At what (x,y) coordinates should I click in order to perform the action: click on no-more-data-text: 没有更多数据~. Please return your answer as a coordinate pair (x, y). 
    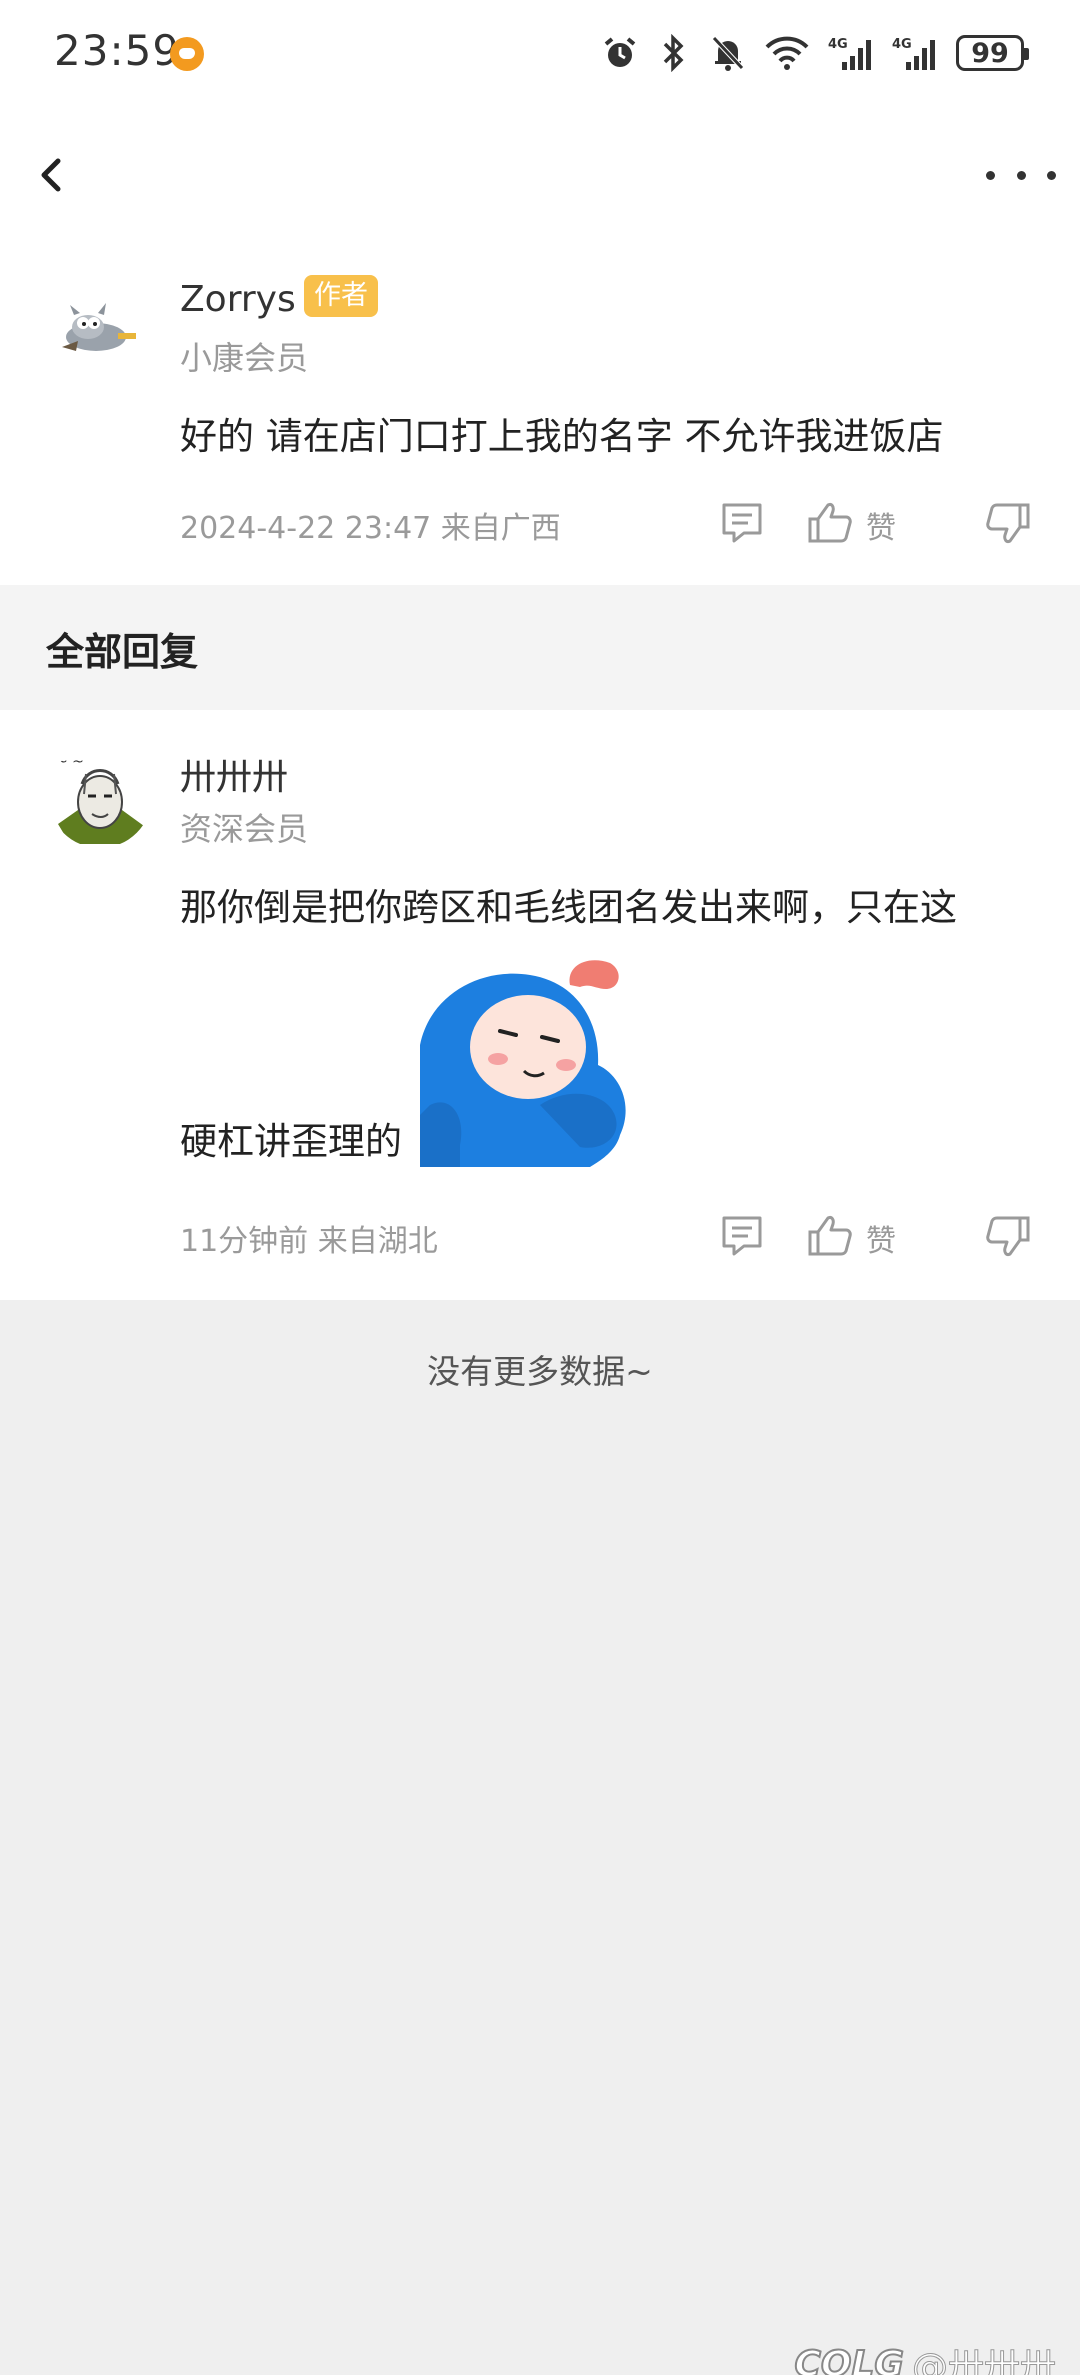
    Looking at the image, I should click on (540, 1371).